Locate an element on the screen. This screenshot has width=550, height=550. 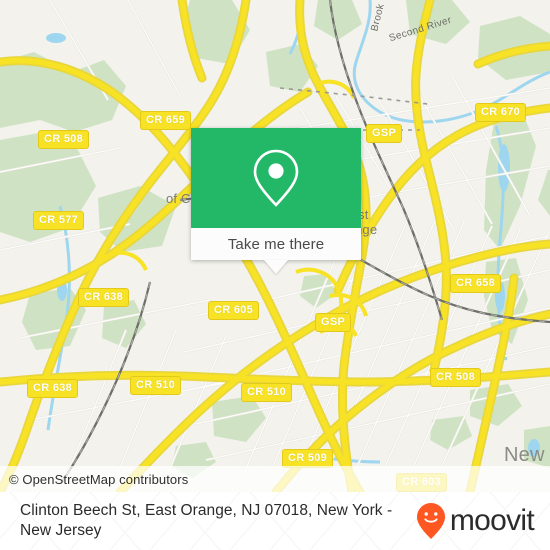
road-shield: CR 670 is located at coordinates (501, 112).